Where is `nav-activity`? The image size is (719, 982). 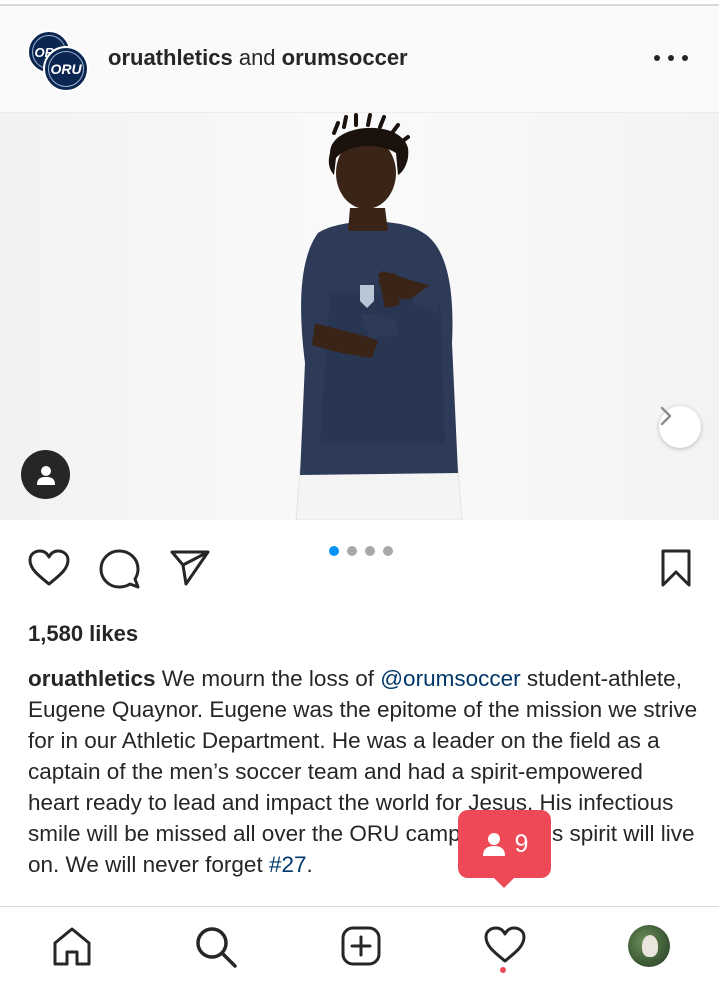
nav-activity is located at coordinates (505, 945).